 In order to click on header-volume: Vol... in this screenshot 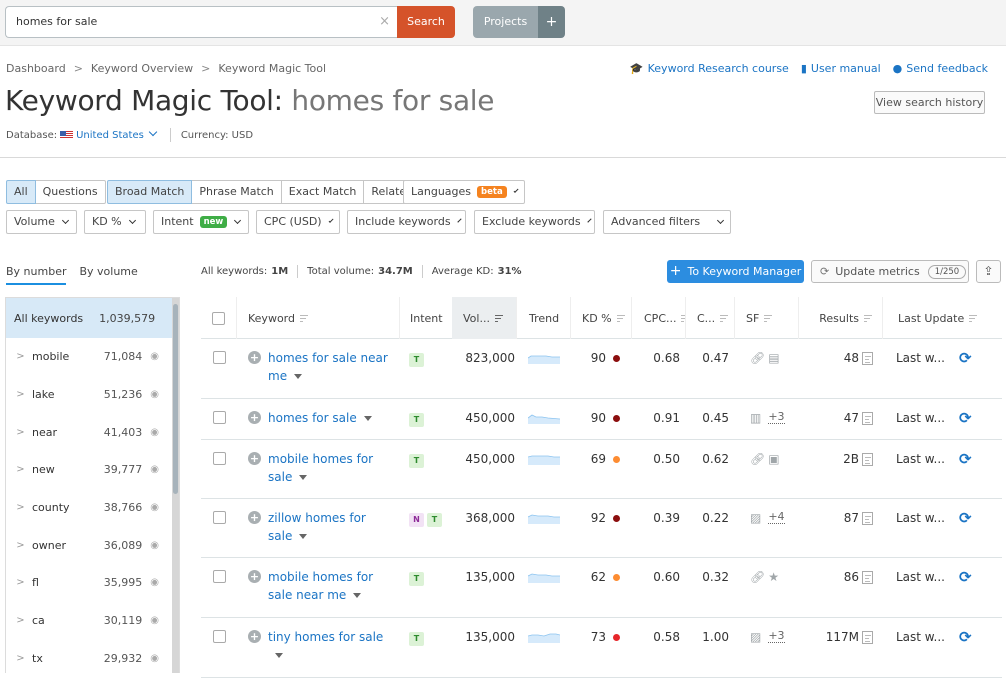, I will do `click(484, 318)`.